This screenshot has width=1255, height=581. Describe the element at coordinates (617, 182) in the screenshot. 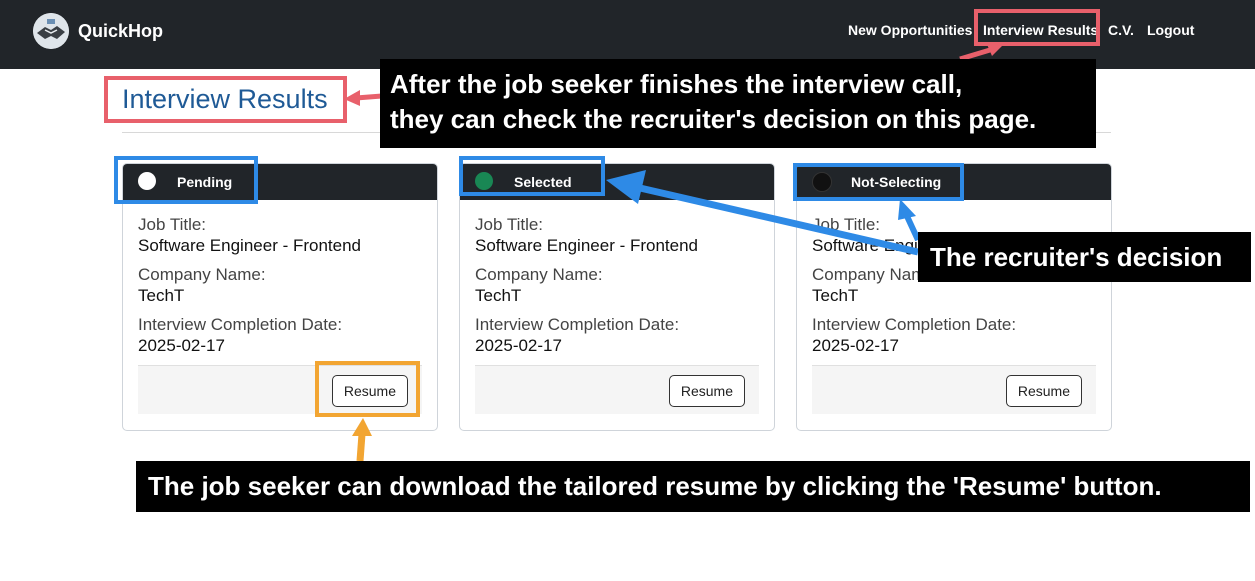

I see `card-header: Selected` at that location.